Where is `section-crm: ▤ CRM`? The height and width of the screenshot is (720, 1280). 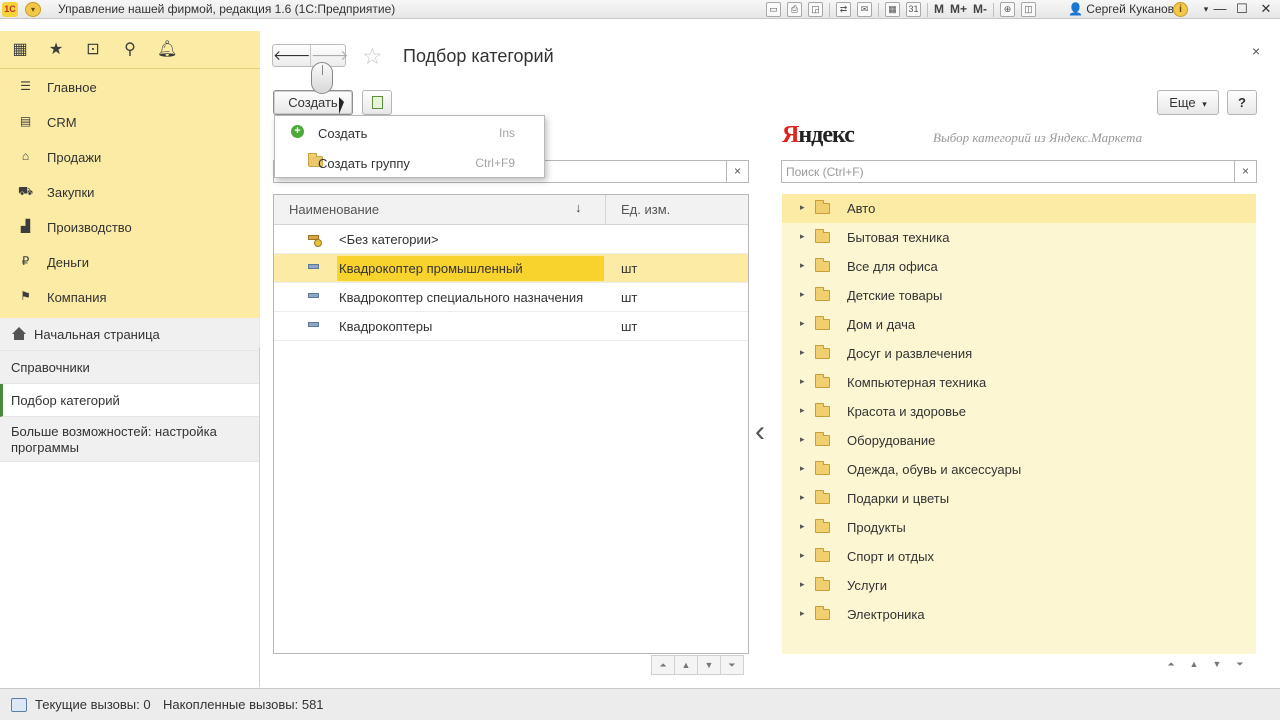 section-crm: ▤ CRM is located at coordinates (130, 121).